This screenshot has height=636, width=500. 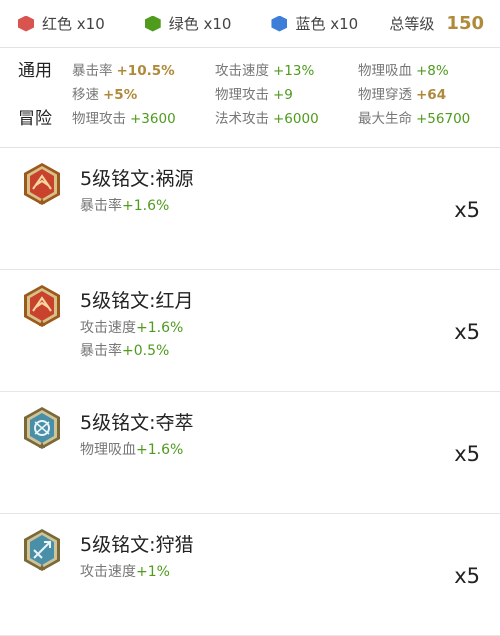 I want to click on blue-count-label: 蓝色 x10, so click(x=327, y=24).